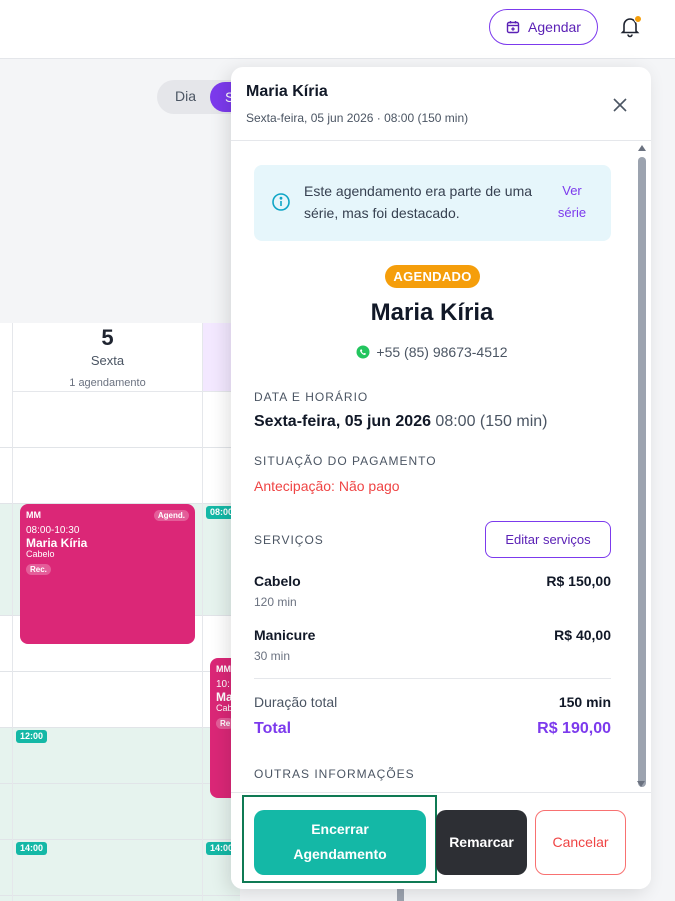  I want to click on total-label: Total, so click(273, 728).